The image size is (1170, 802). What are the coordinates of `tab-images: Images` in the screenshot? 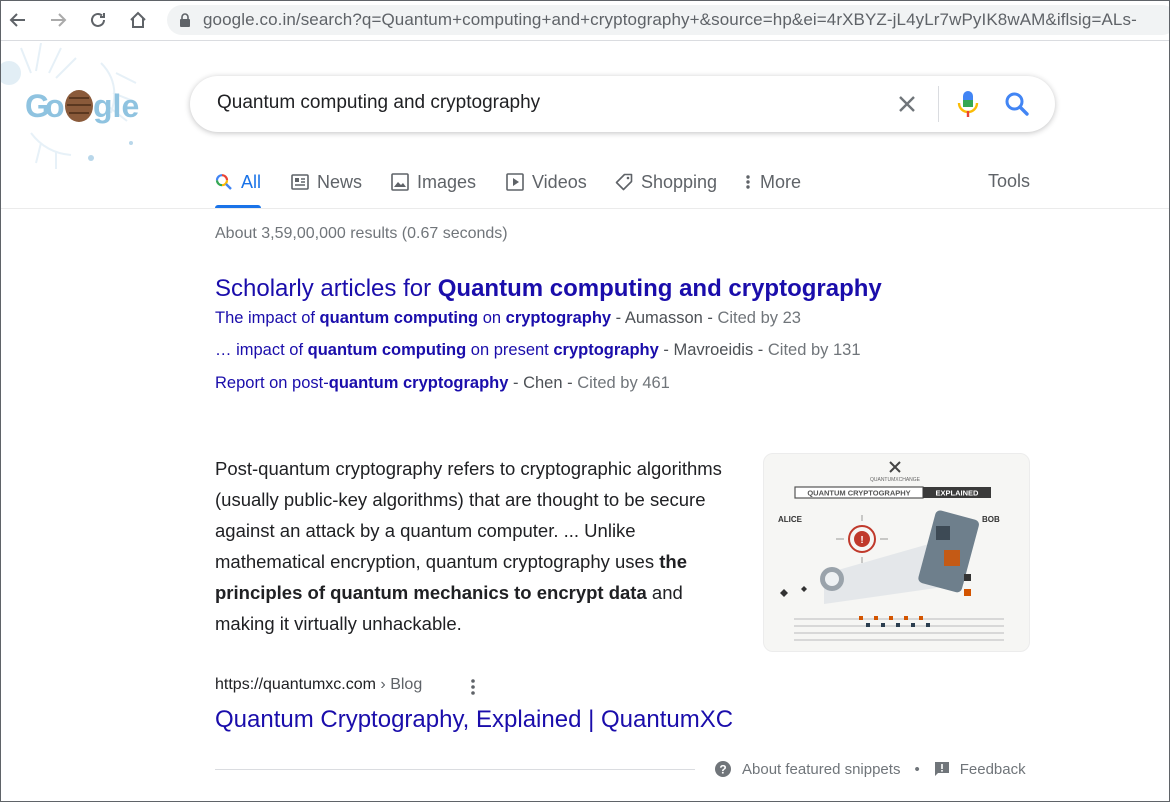 It's located at (433, 182).